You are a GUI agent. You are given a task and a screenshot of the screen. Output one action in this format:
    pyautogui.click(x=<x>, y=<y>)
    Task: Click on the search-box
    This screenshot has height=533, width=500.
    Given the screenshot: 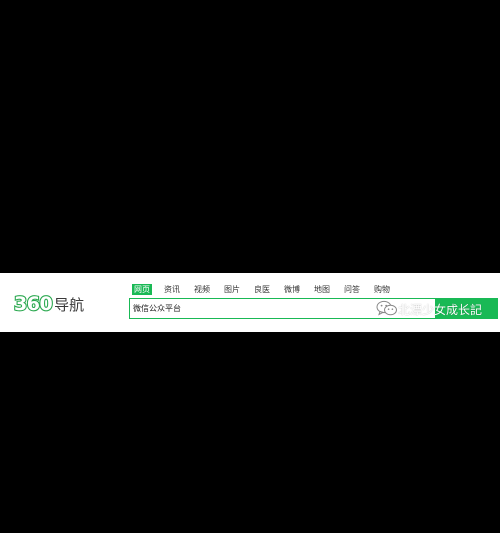 What is the action you would take?
    pyautogui.click(x=282, y=308)
    